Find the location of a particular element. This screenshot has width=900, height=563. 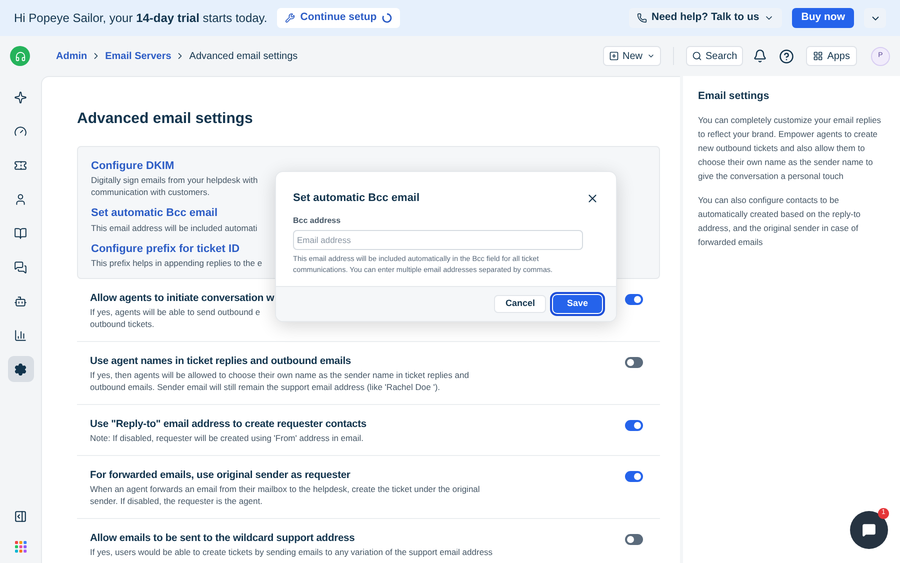

search-button: Search is located at coordinates (715, 56).